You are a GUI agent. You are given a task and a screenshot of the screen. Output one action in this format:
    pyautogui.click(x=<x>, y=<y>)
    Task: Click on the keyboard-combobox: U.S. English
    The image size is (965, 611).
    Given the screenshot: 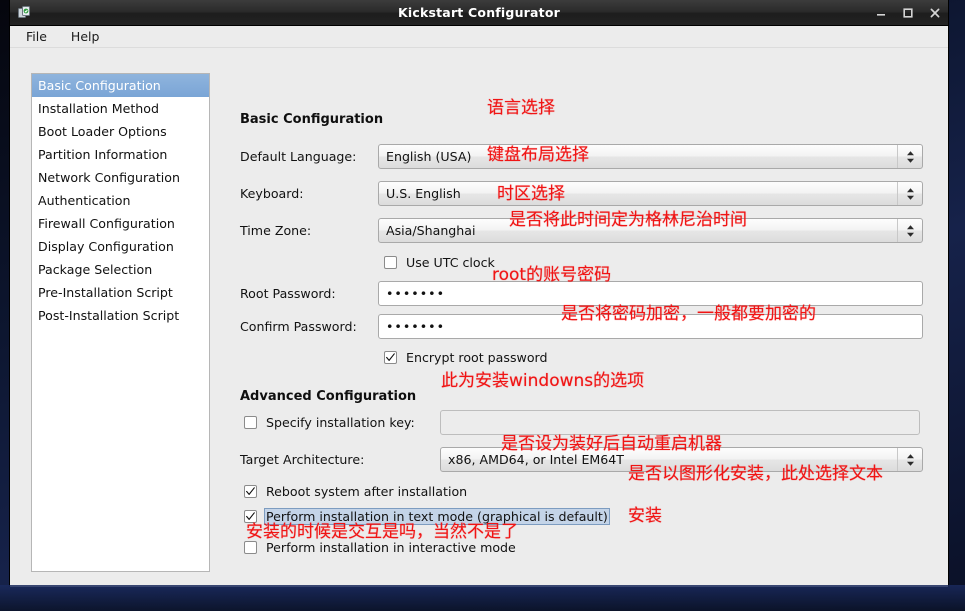 What is the action you would take?
    pyautogui.click(x=650, y=193)
    